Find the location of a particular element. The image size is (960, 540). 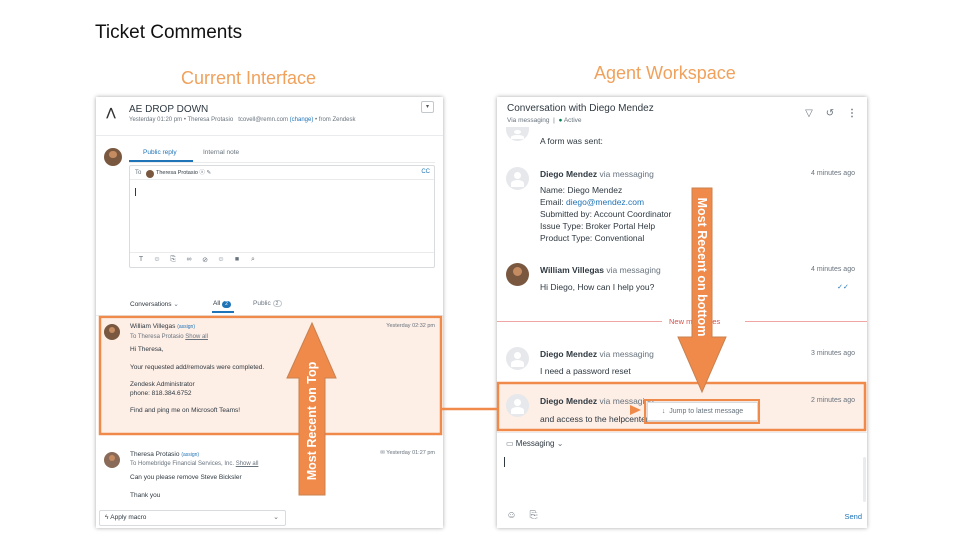

current-highlight-box is located at coordinates (270, 375).